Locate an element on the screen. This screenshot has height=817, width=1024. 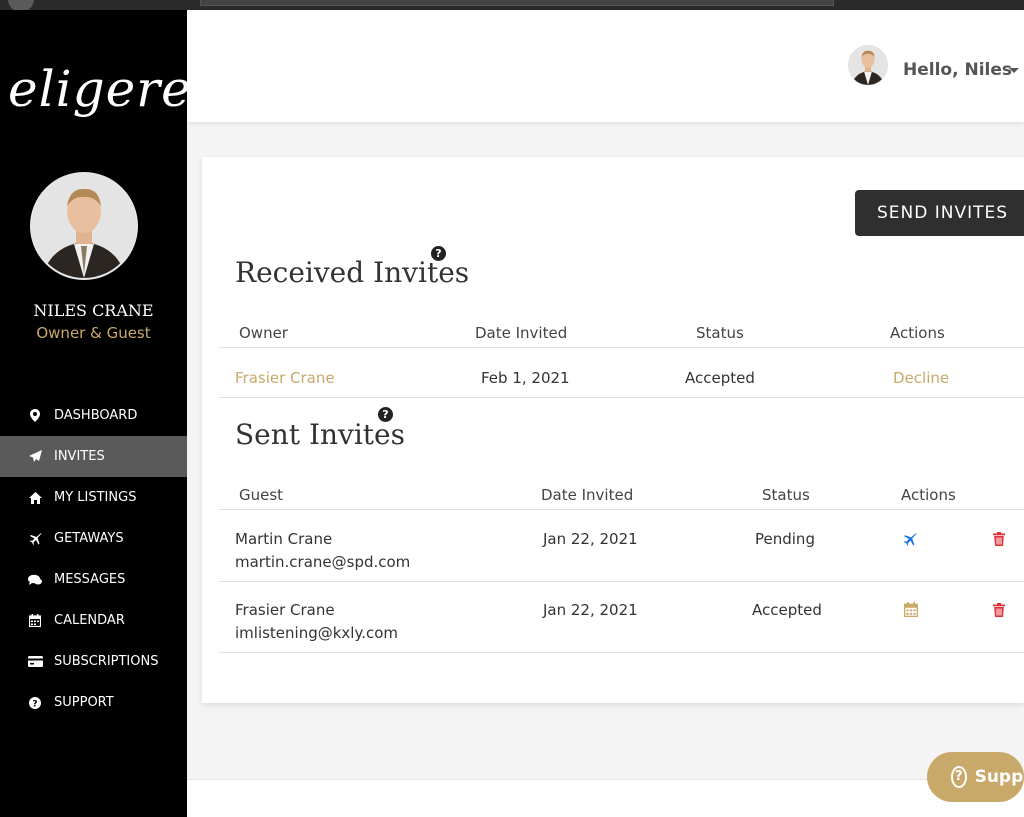
received-owner-link: Frasier Crane is located at coordinates (285, 378).